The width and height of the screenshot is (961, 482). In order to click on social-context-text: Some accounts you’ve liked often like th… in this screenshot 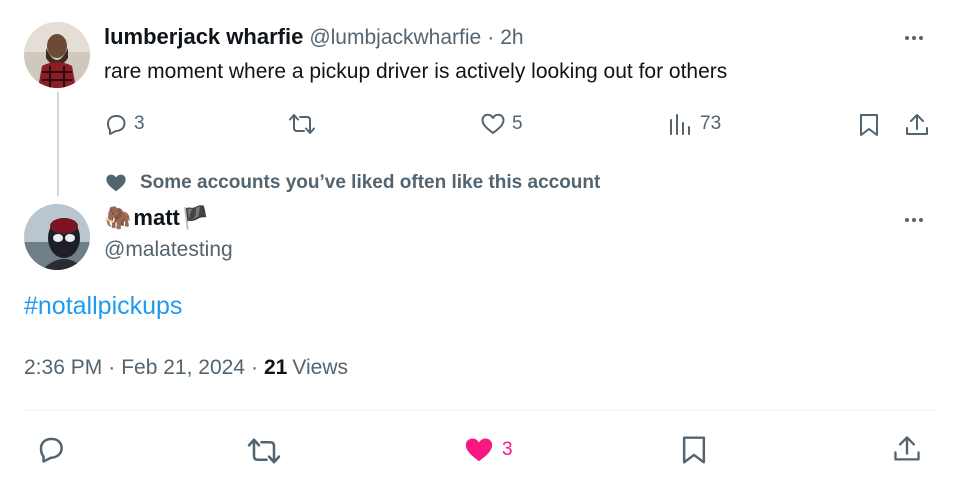, I will do `click(370, 182)`.